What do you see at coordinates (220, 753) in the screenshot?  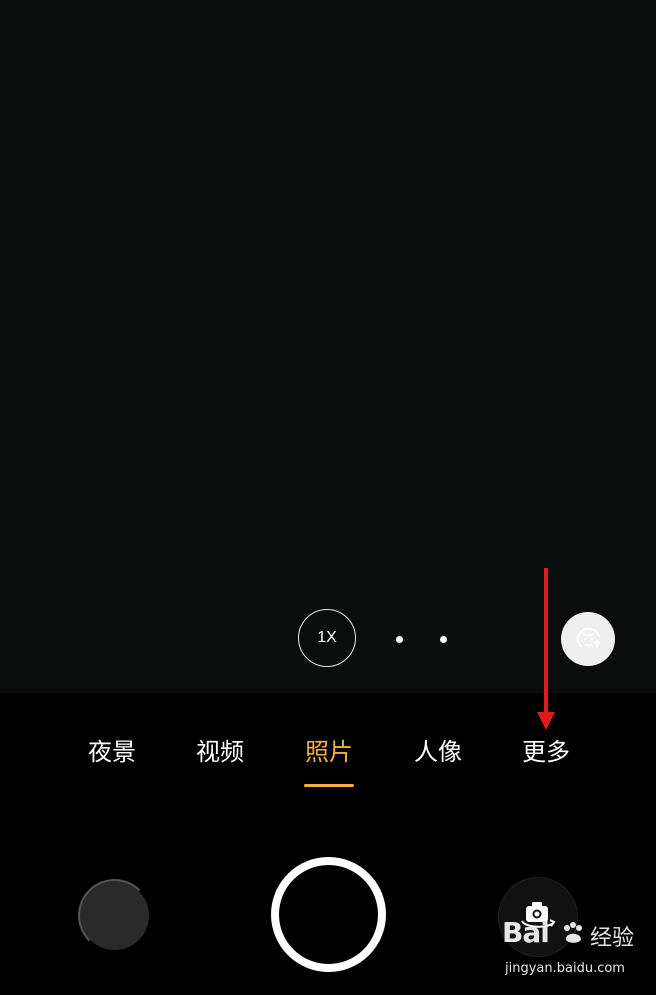 I see `mode-video: 视频` at bounding box center [220, 753].